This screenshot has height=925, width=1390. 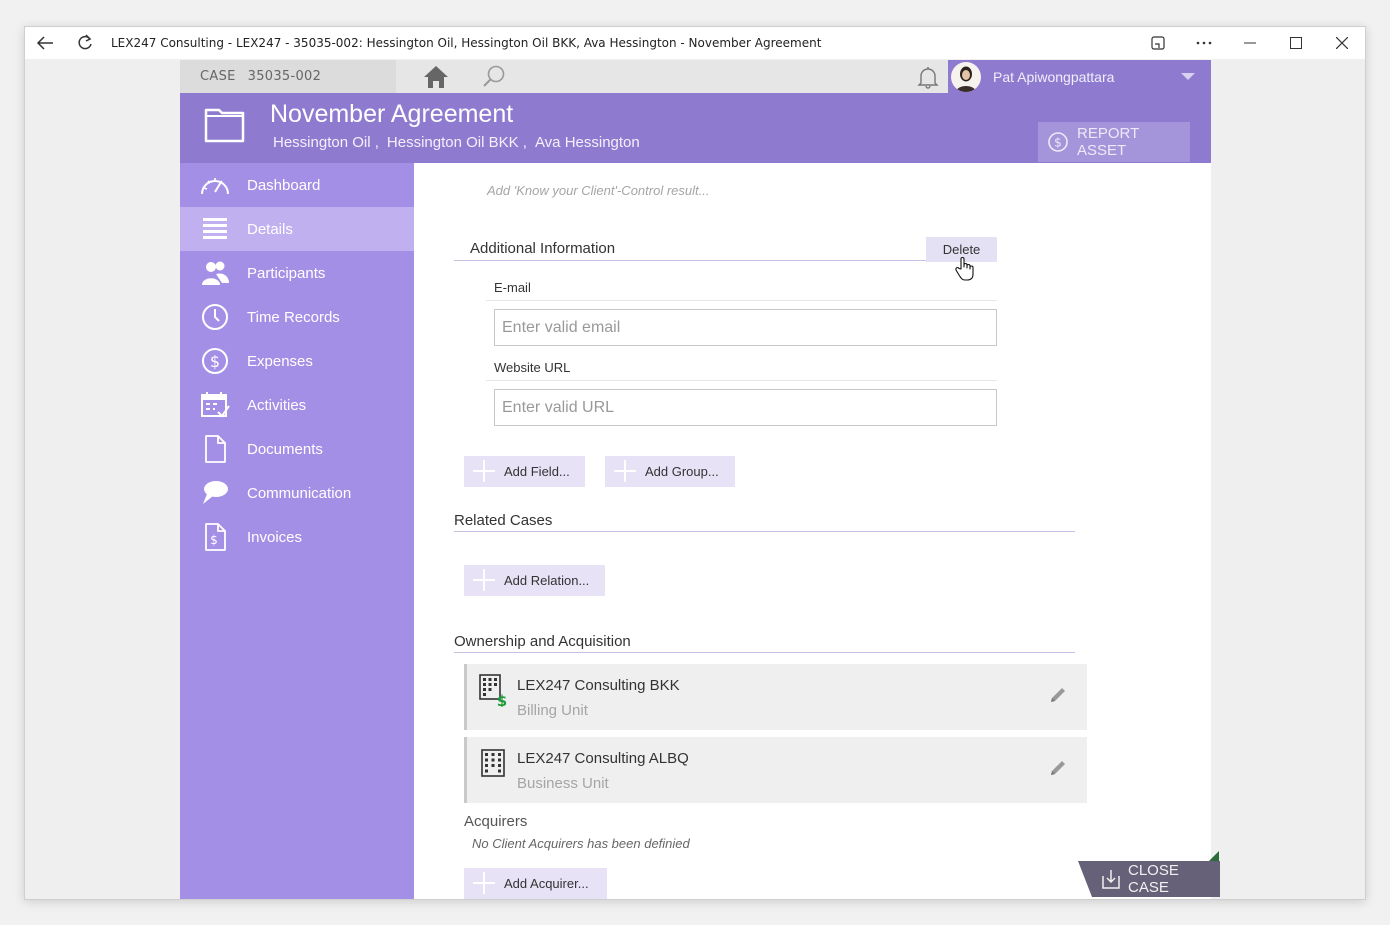 What do you see at coordinates (275, 537) in the screenshot?
I see `sidebar-item-label: Invoices` at bounding box center [275, 537].